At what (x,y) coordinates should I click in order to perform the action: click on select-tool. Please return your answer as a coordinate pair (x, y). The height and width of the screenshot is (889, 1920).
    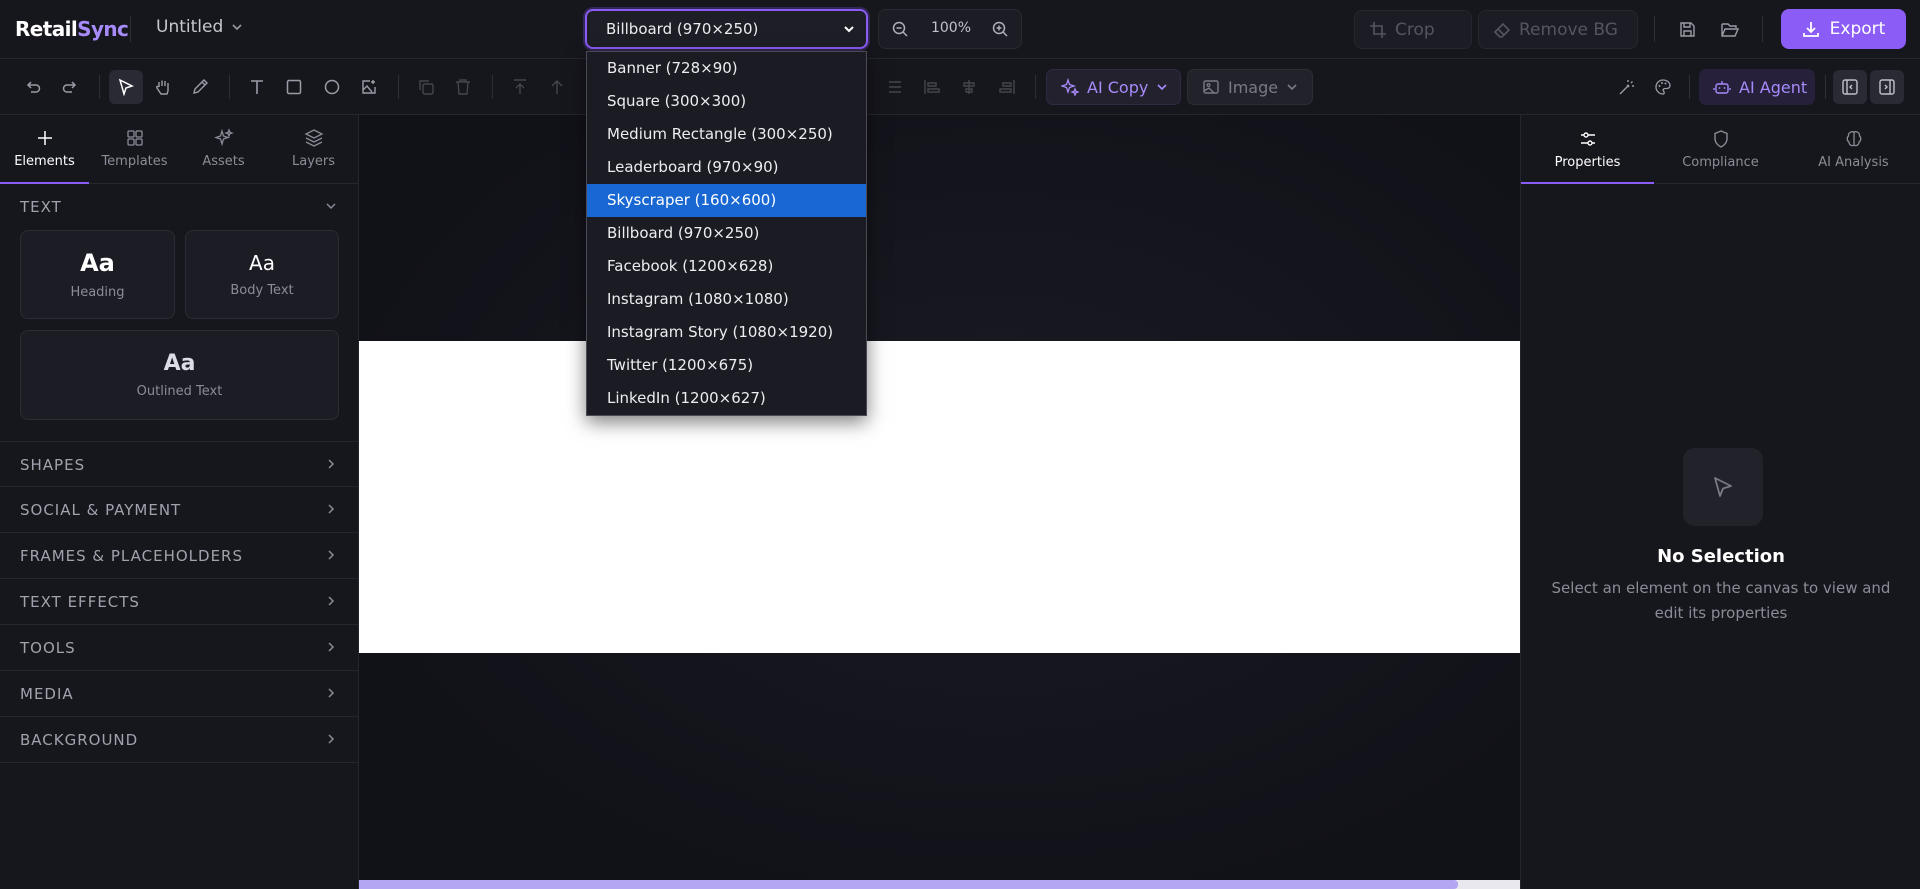
    Looking at the image, I should click on (126, 87).